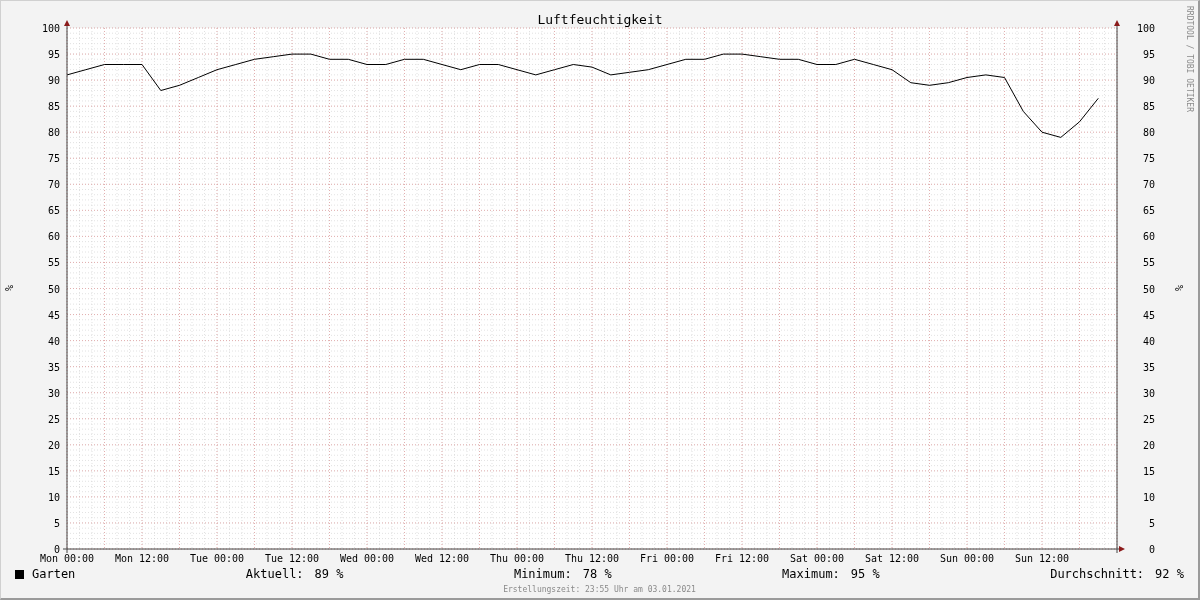  I want to click on x-tick-label: Fri 00:00, so click(667, 558).